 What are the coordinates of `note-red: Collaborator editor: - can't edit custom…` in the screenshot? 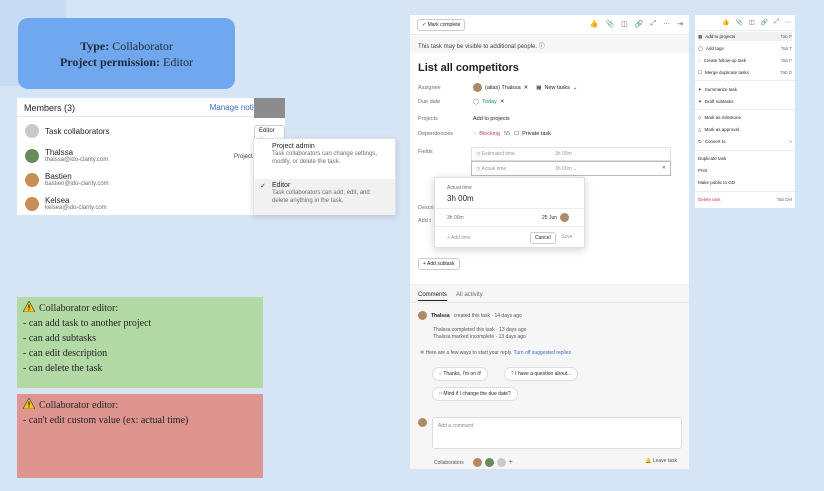 It's located at (140, 436).